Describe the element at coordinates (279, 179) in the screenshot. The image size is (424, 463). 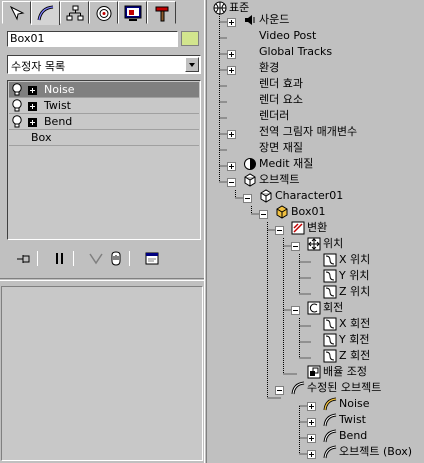
I see `tree-node-label: 오브젝트` at that location.